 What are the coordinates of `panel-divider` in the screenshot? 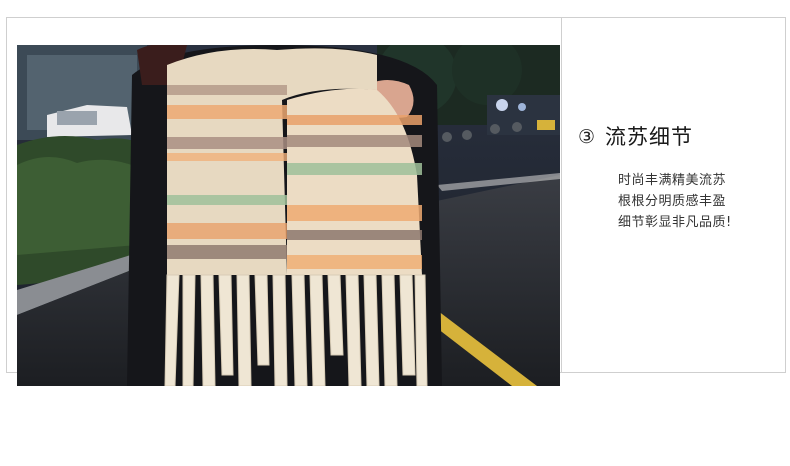 It's located at (561, 195).